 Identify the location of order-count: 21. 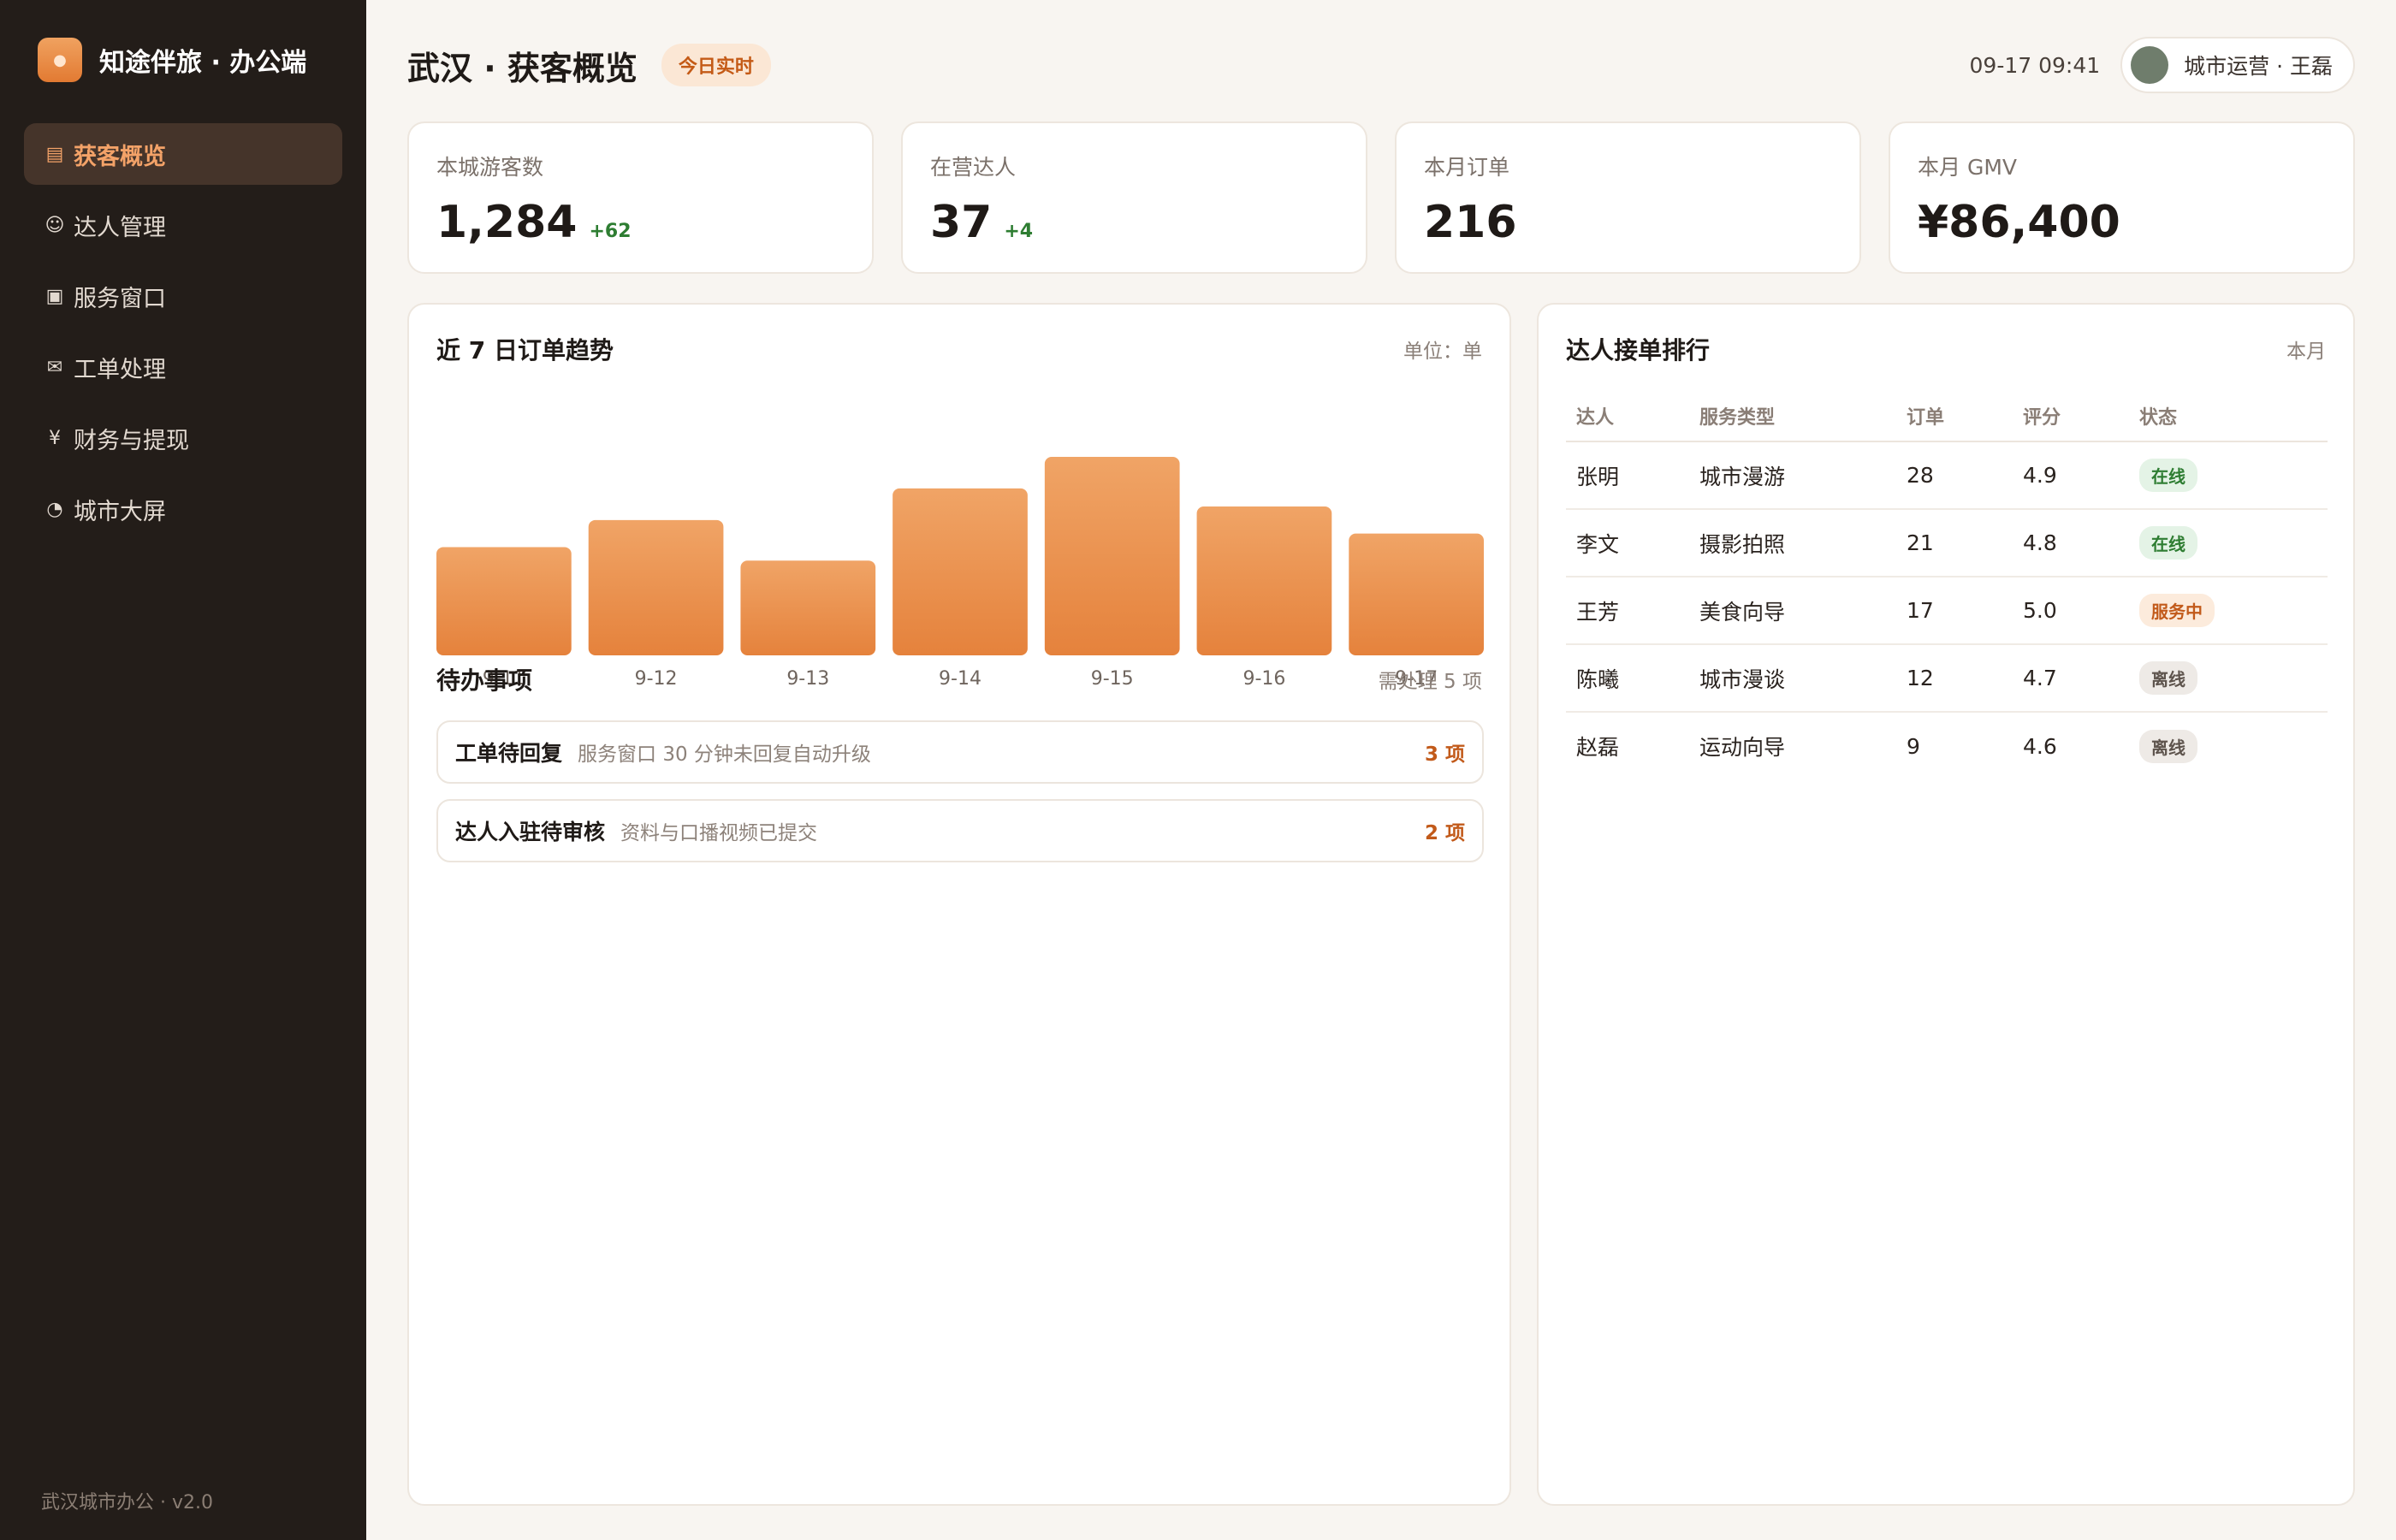
(1955, 543).